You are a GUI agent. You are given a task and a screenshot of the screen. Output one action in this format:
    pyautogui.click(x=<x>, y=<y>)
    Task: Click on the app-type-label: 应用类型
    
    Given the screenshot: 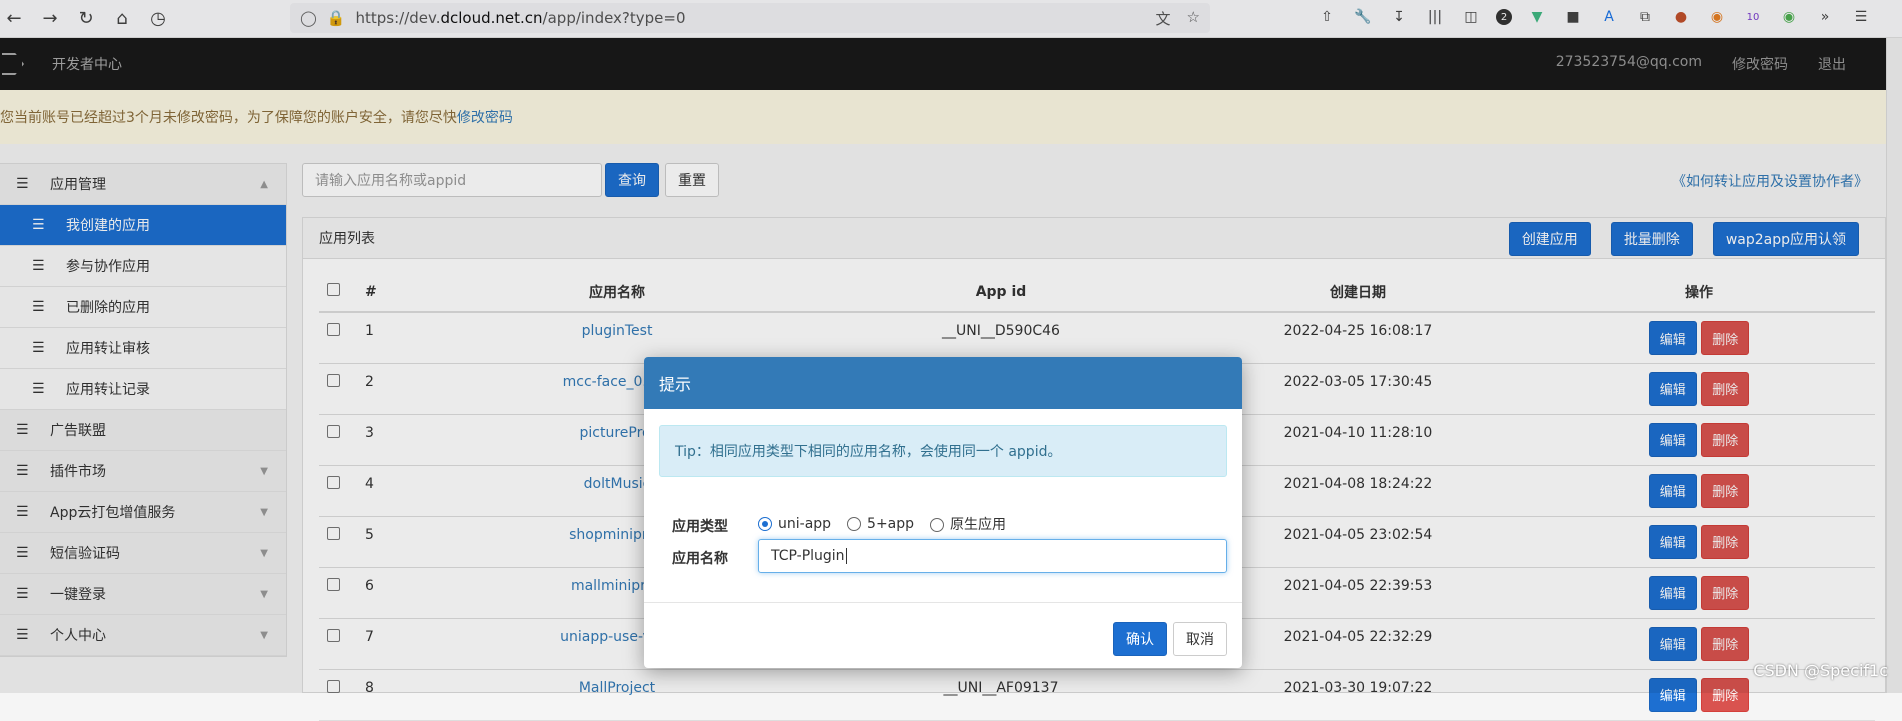 What is the action you would take?
    pyautogui.click(x=700, y=527)
    